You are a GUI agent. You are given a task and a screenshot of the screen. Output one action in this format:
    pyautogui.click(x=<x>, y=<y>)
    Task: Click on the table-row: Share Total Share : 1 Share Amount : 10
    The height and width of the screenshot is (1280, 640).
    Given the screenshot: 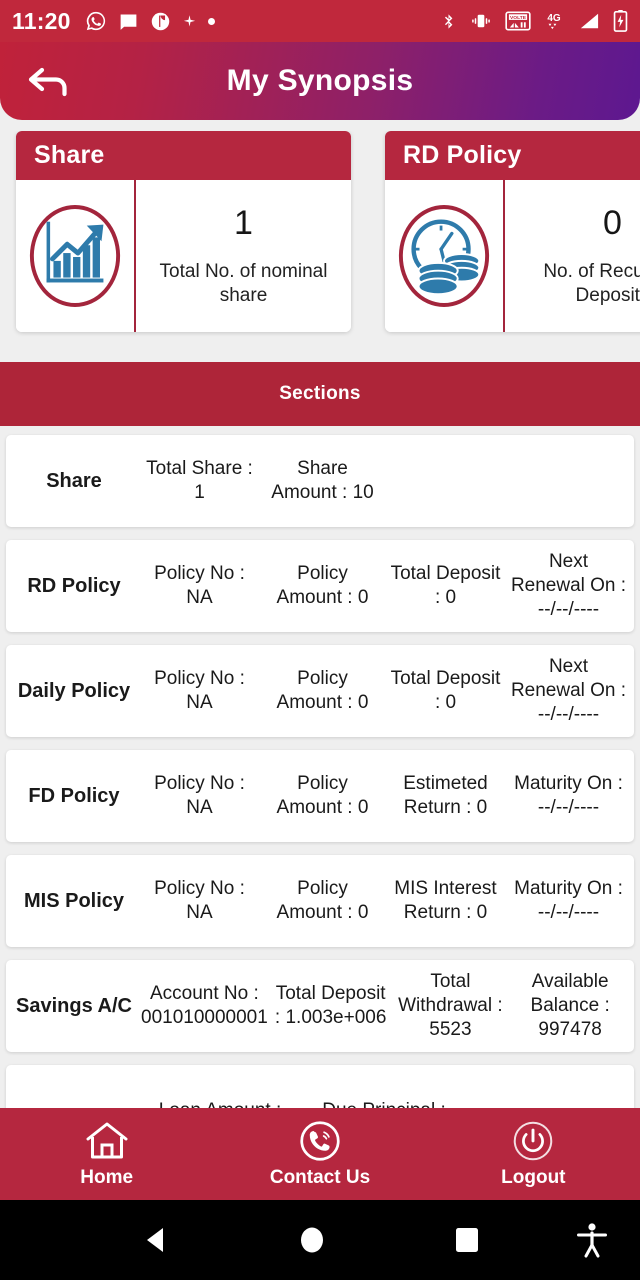 What is the action you would take?
    pyautogui.click(x=320, y=481)
    